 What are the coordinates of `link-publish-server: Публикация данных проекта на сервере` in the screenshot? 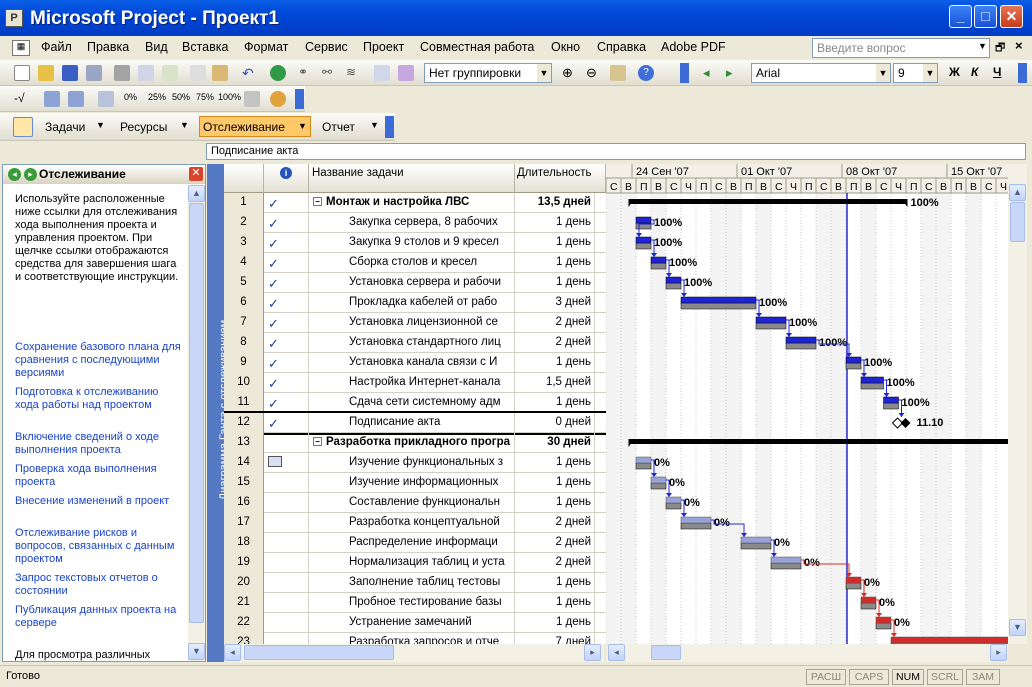 It's located at (100, 617).